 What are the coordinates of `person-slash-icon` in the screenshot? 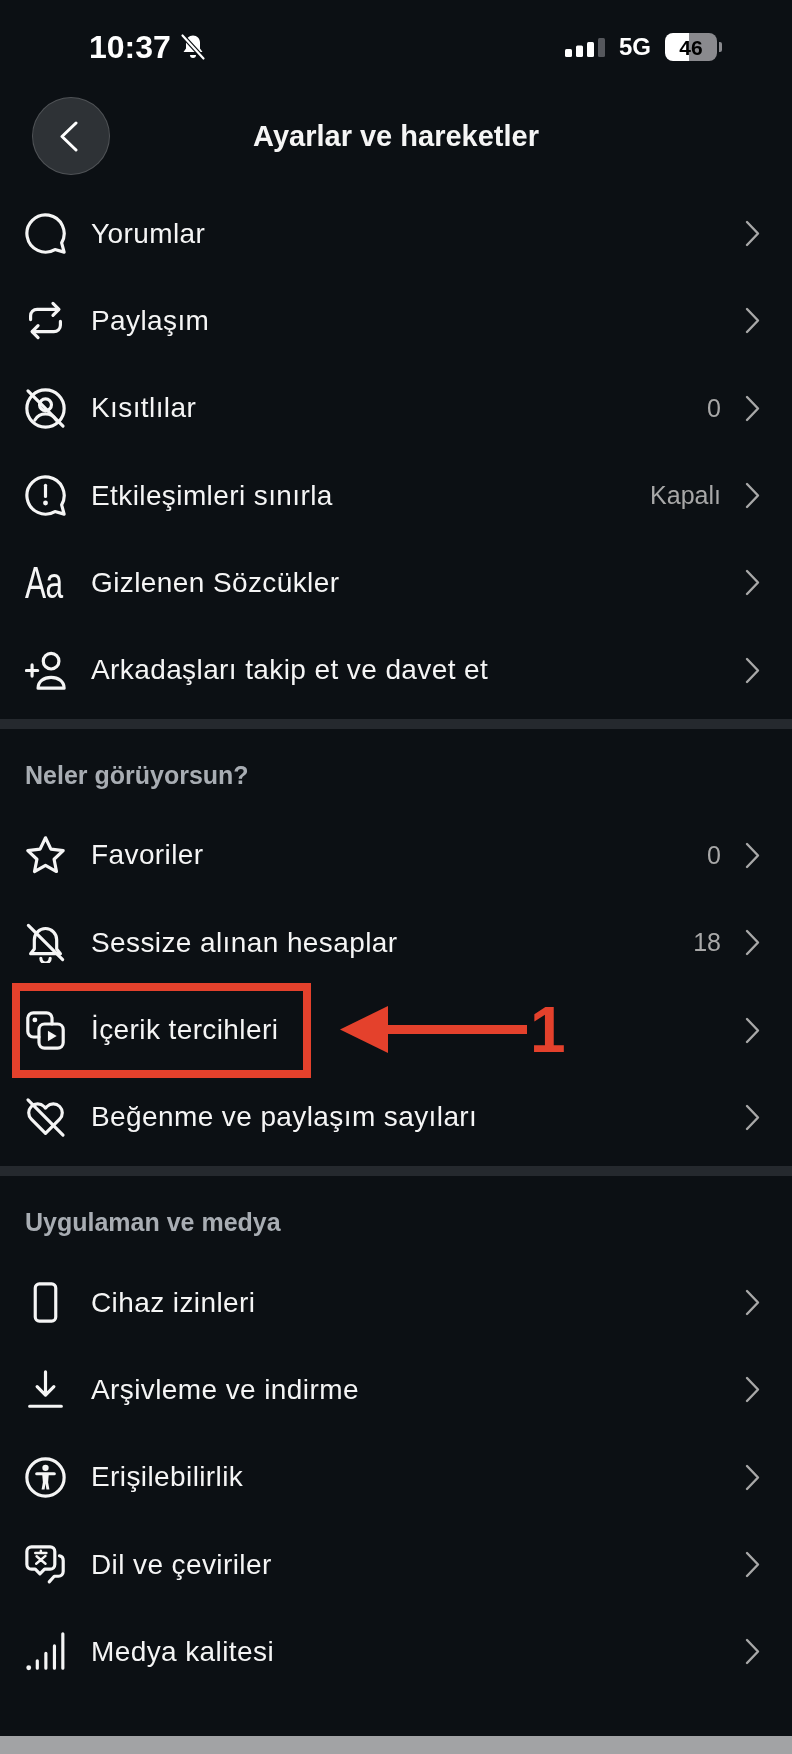 It's located at (45, 408).